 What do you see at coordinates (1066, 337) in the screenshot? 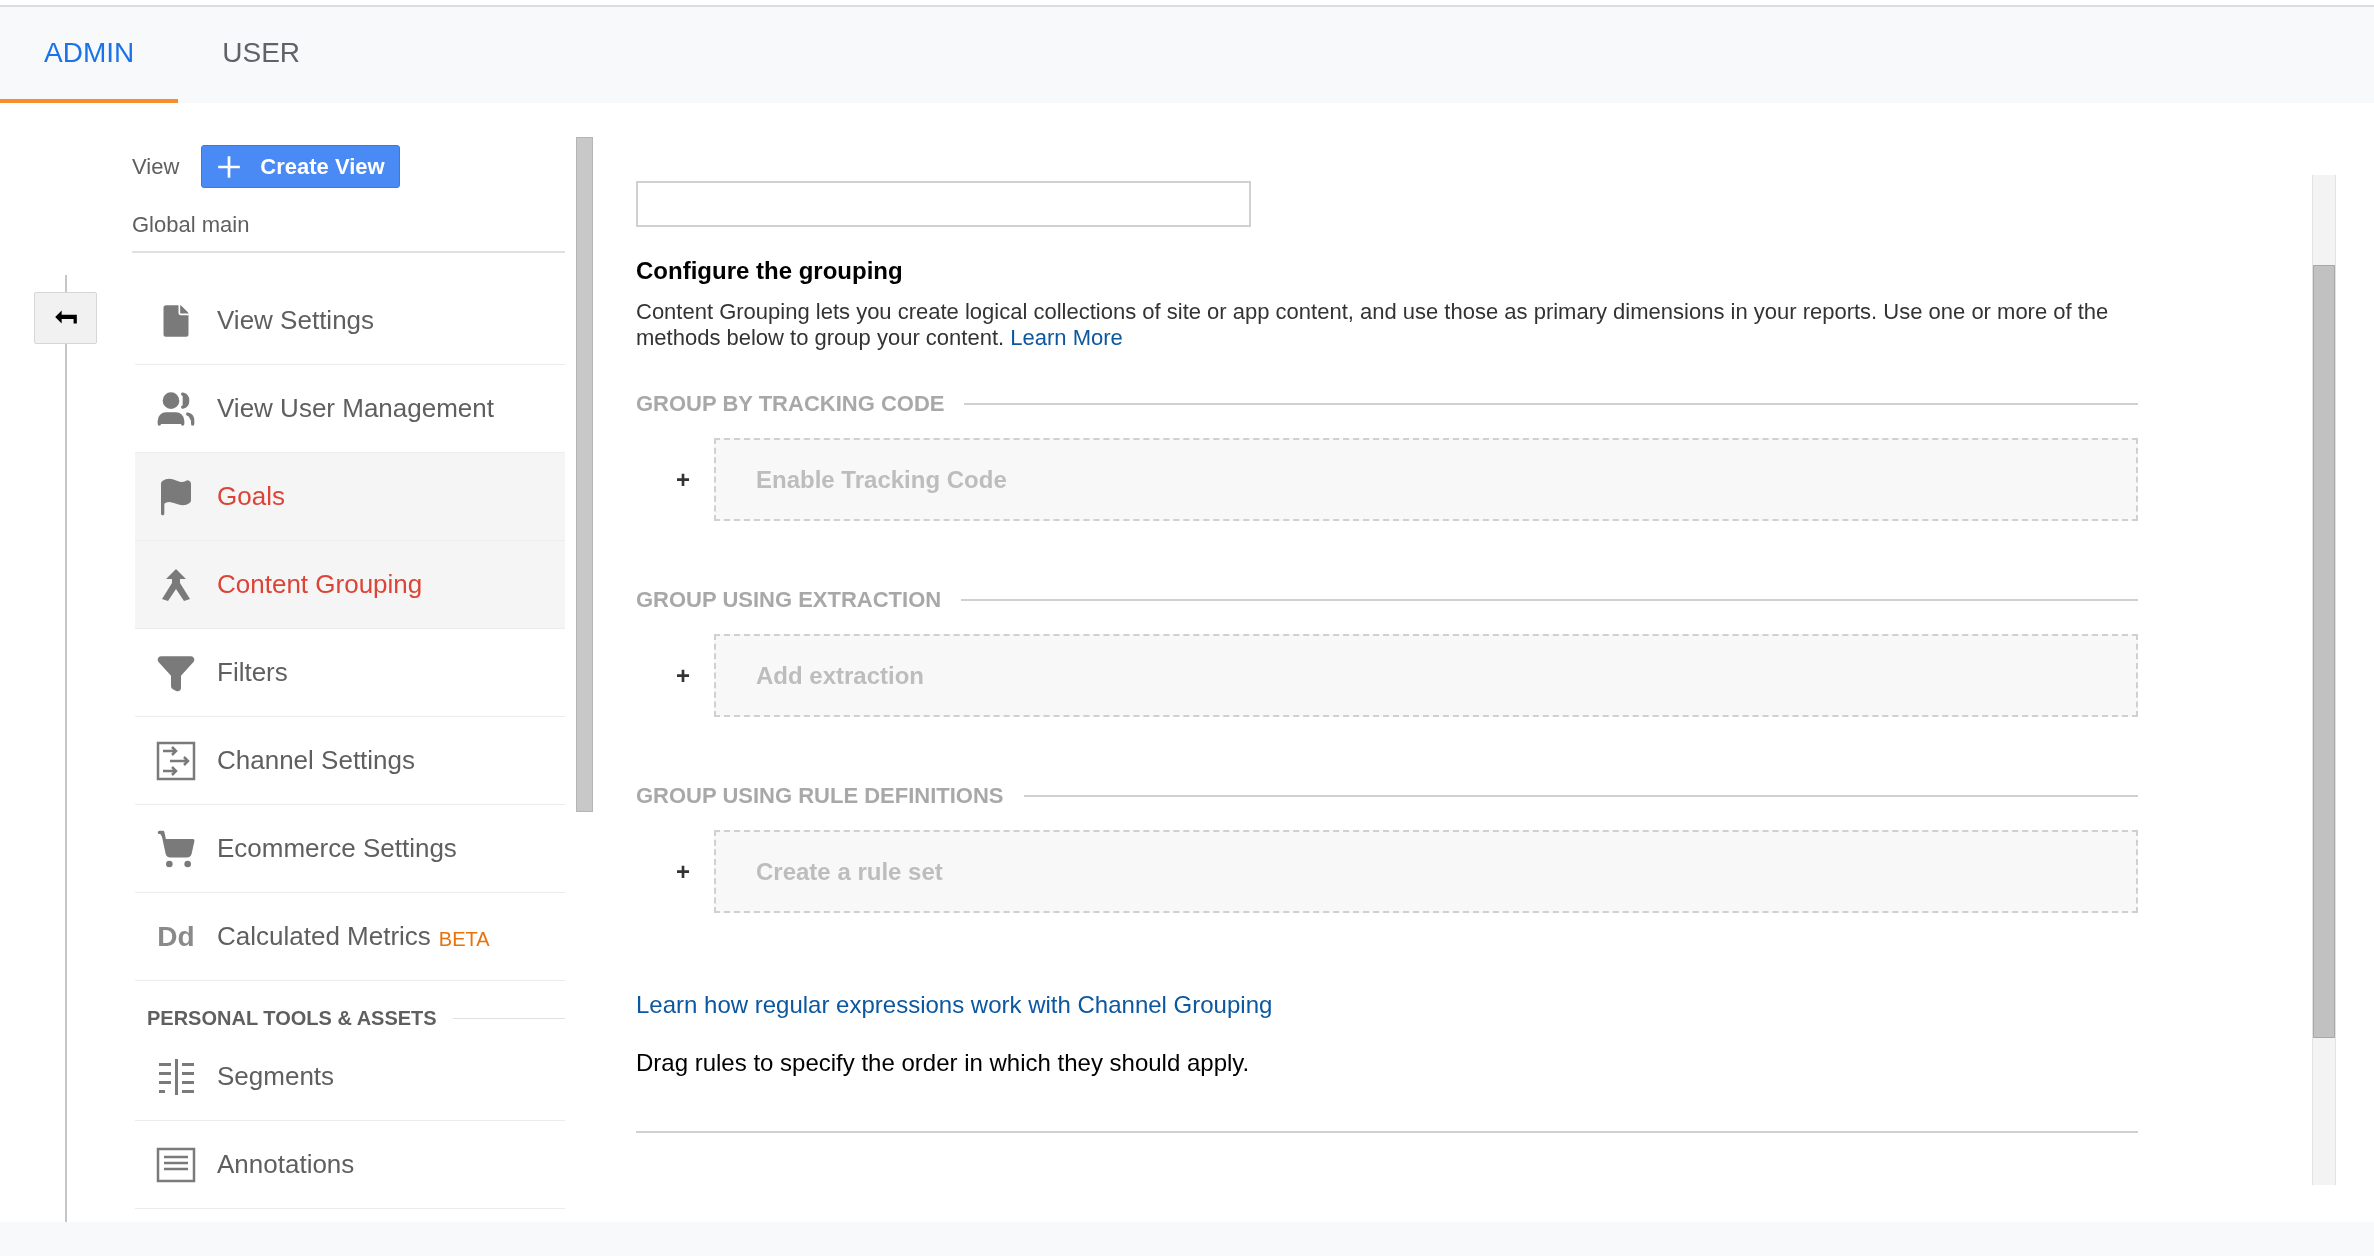
I see `learn-more-link: Learn More` at bounding box center [1066, 337].